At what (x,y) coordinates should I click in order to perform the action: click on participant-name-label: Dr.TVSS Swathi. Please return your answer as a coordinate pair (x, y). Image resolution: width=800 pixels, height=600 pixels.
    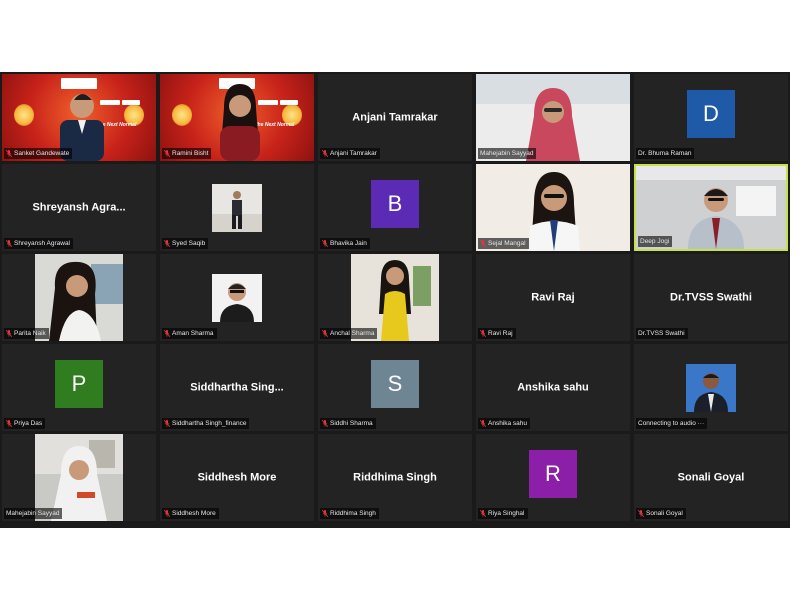
    Looking at the image, I should click on (662, 333).